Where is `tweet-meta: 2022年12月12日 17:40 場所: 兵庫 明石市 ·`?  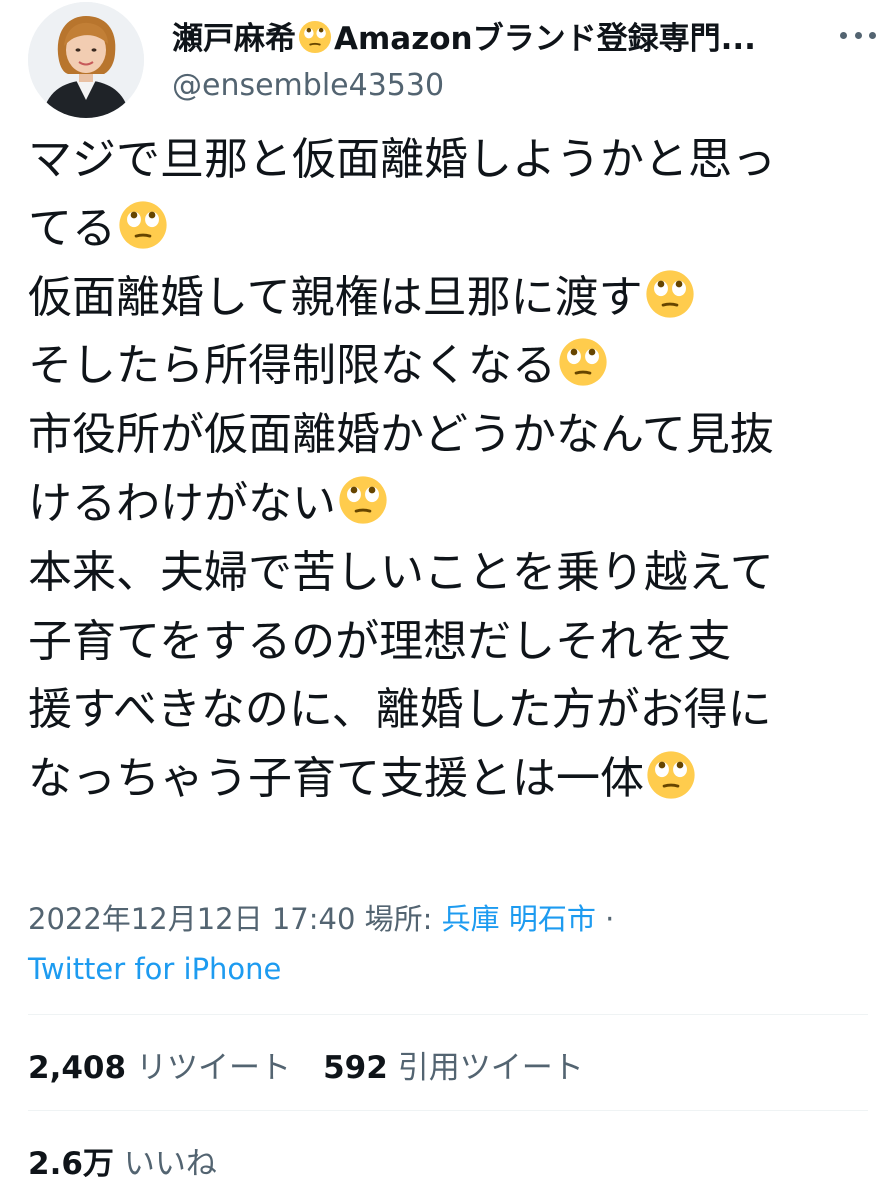 tweet-meta: 2022年12月12日 17:40 場所: 兵庫 明石市 · is located at coordinates (321, 919).